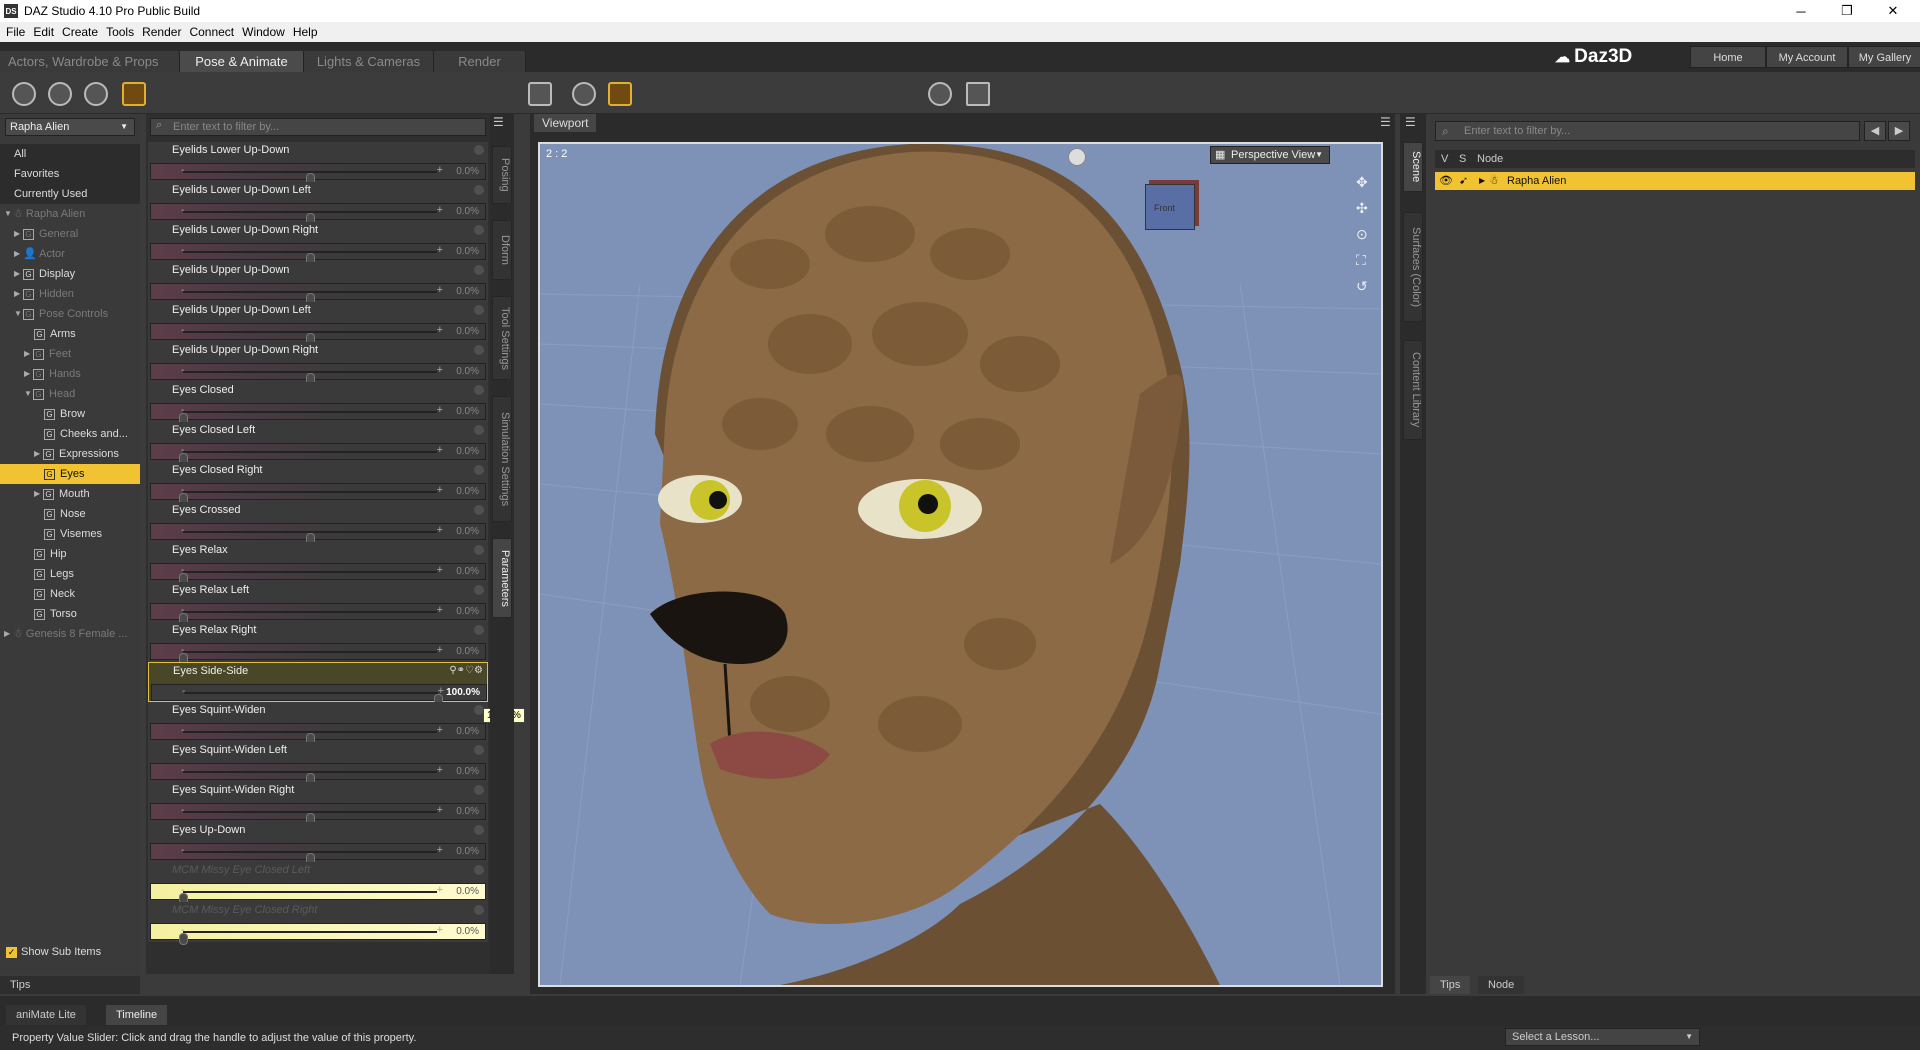  I want to click on tab-simulation-settings: Simulation Settings, so click(502, 459).